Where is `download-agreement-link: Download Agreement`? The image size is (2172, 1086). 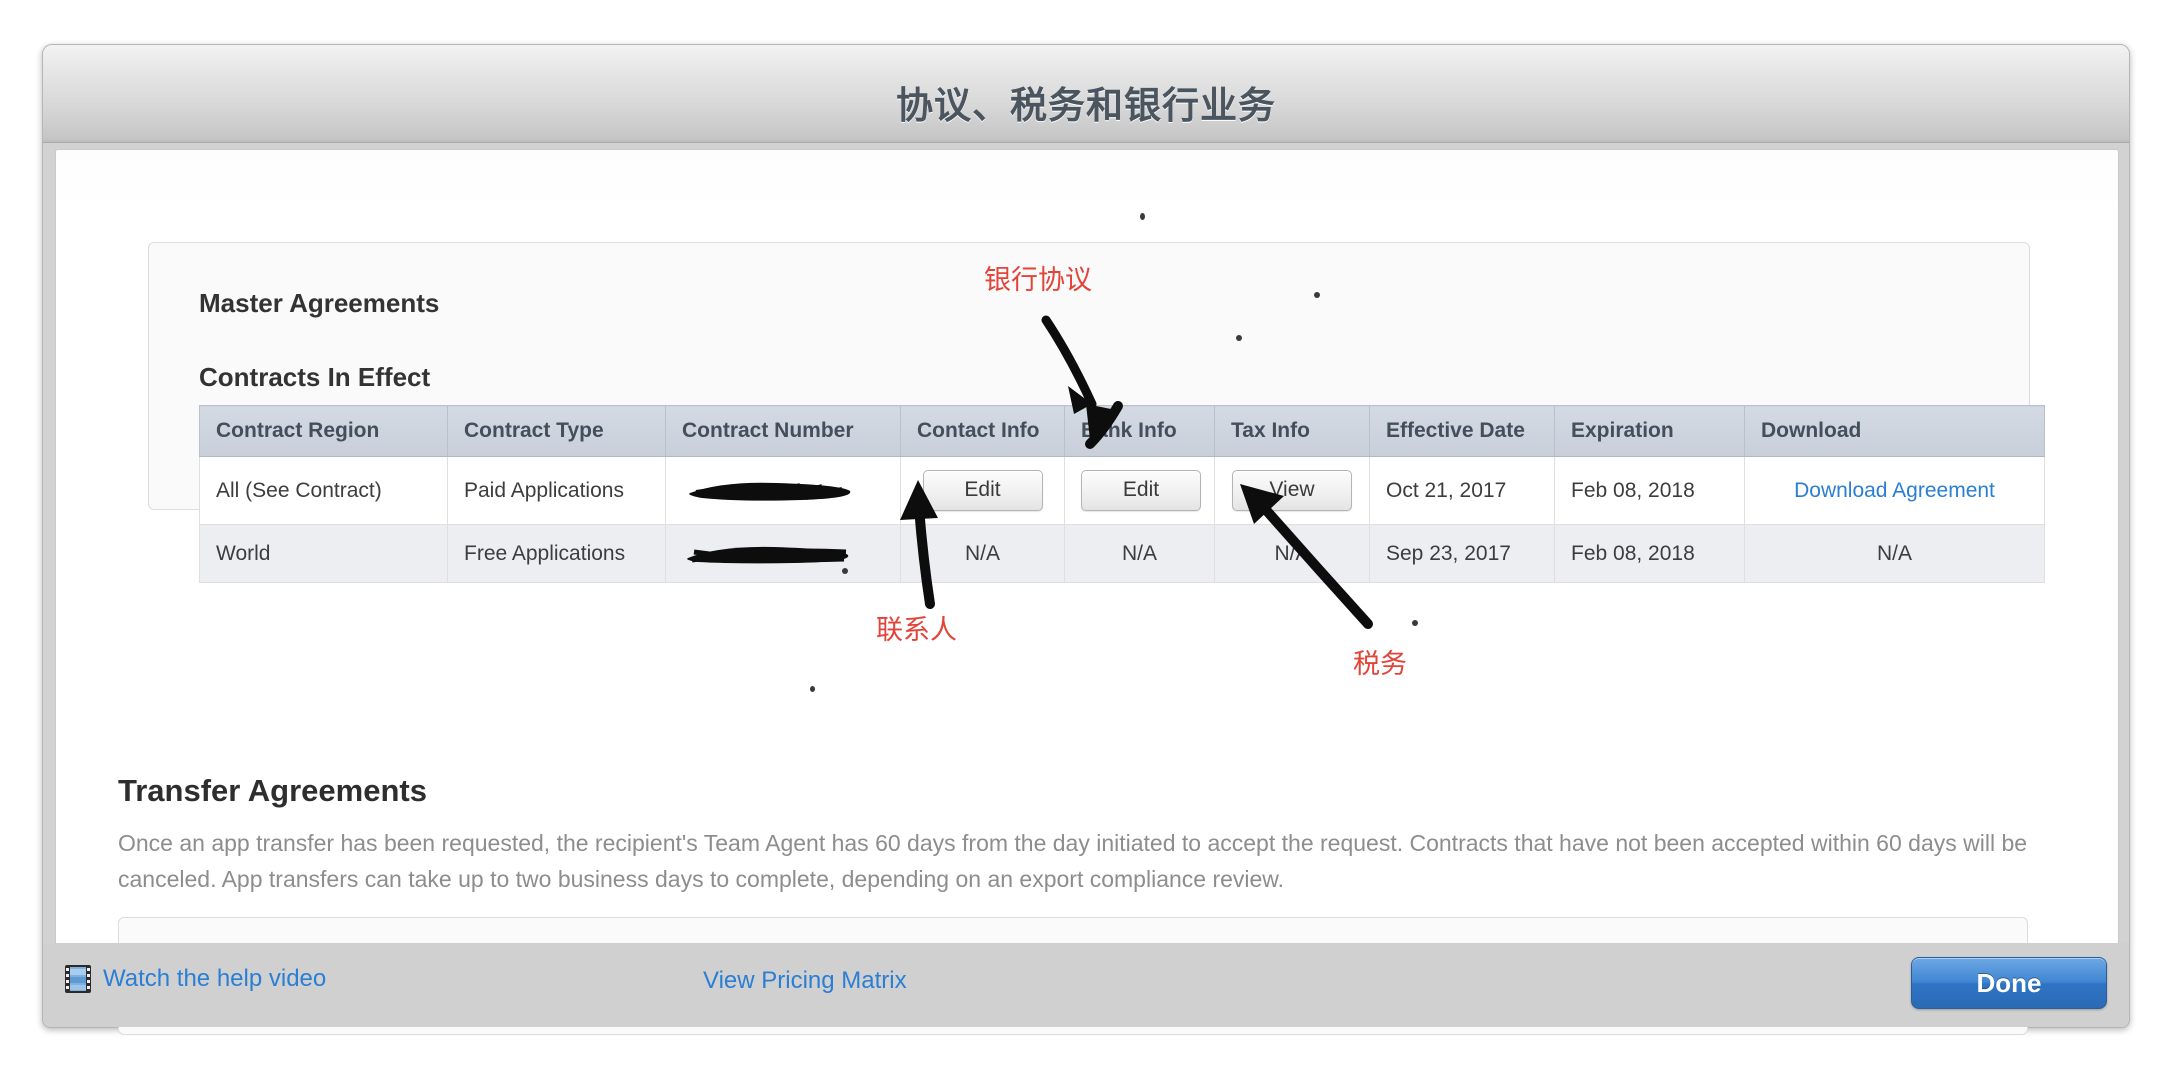
download-agreement-link: Download Agreement is located at coordinates (1894, 490).